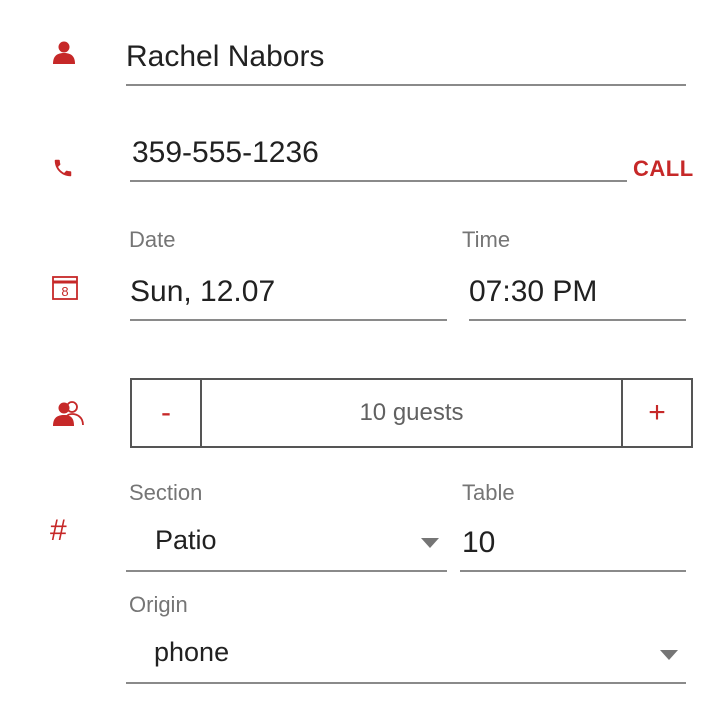  What do you see at coordinates (406, 655) in the screenshot?
I see `origin-select: phone` at bounding box center [406, 655].